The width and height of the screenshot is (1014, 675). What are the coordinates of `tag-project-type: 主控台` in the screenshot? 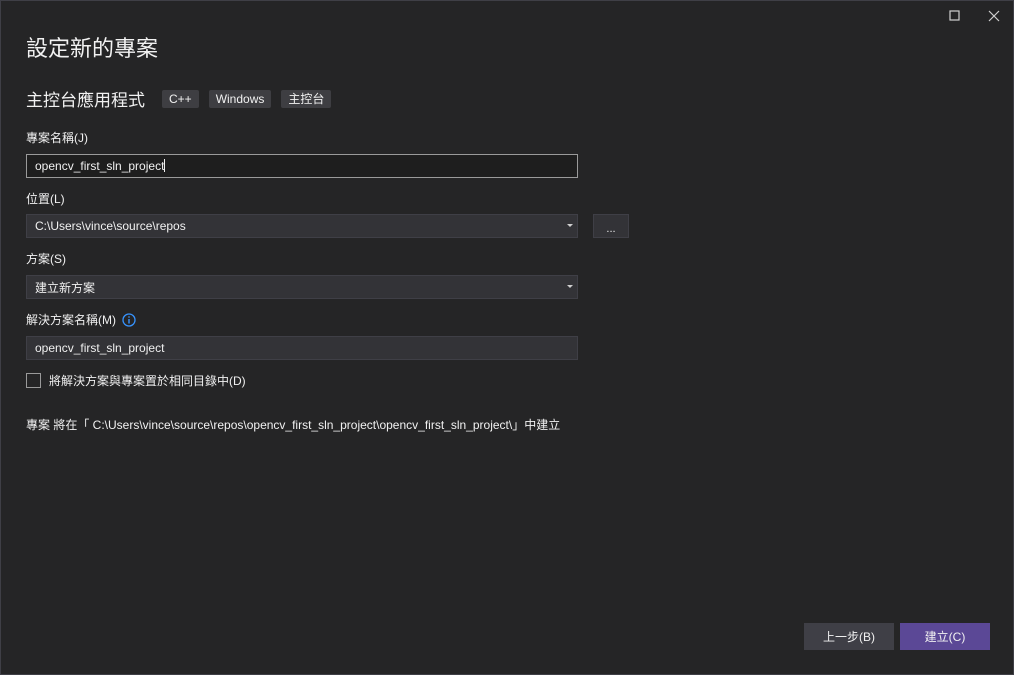 It's located at (306, 98).